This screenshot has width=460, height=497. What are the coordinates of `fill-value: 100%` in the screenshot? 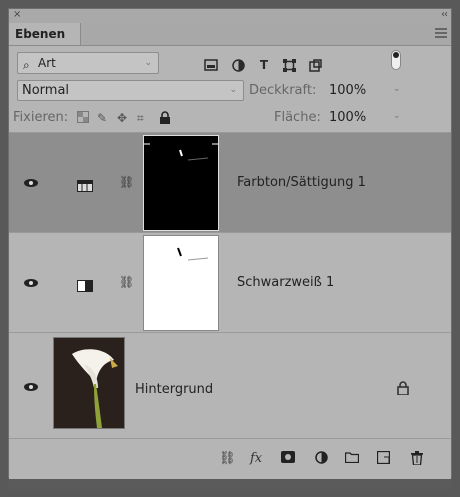 It's located at (347, 117).